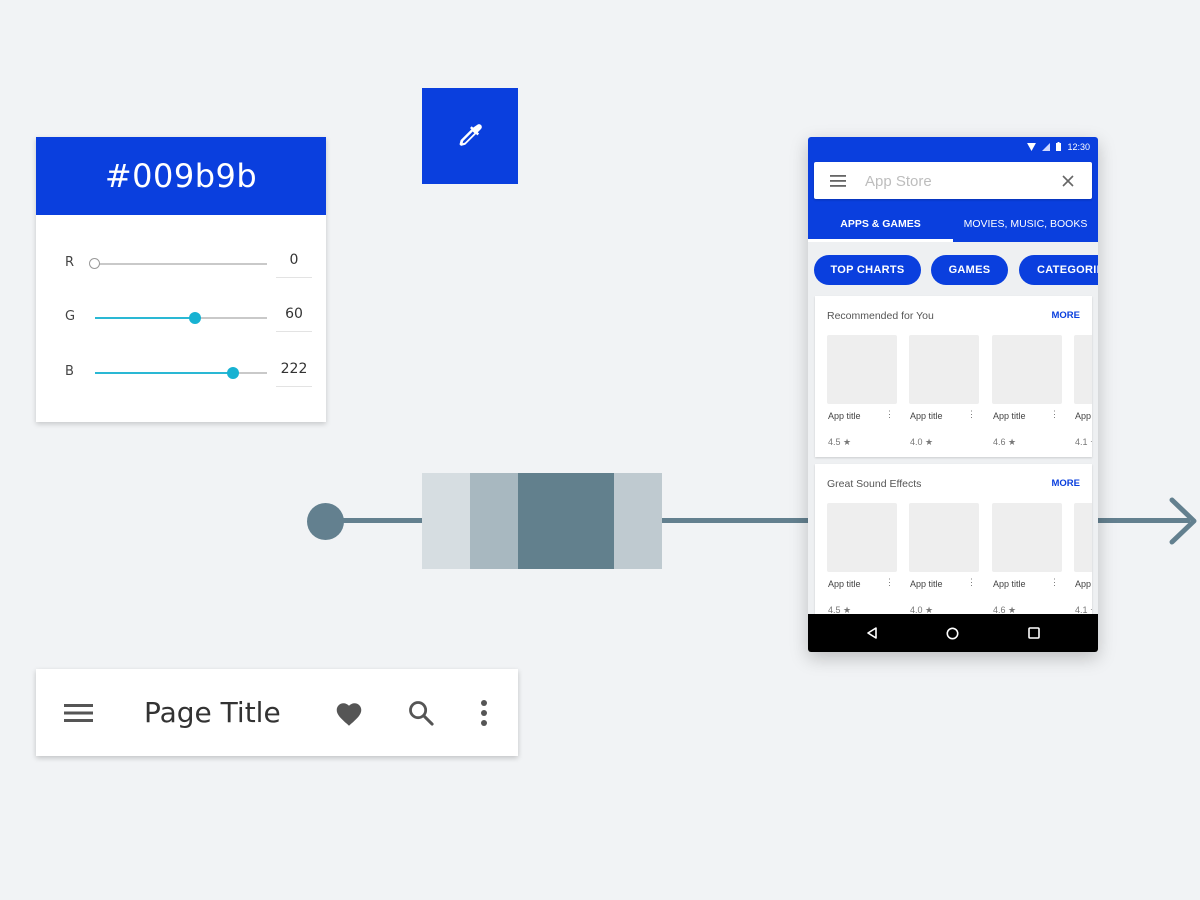 Image resolution: width=1200 pixels, height=900 pixels. Describe the element at coordinates (1078, 146) in the screenshot. I see `status-time: 12:30` at that location.